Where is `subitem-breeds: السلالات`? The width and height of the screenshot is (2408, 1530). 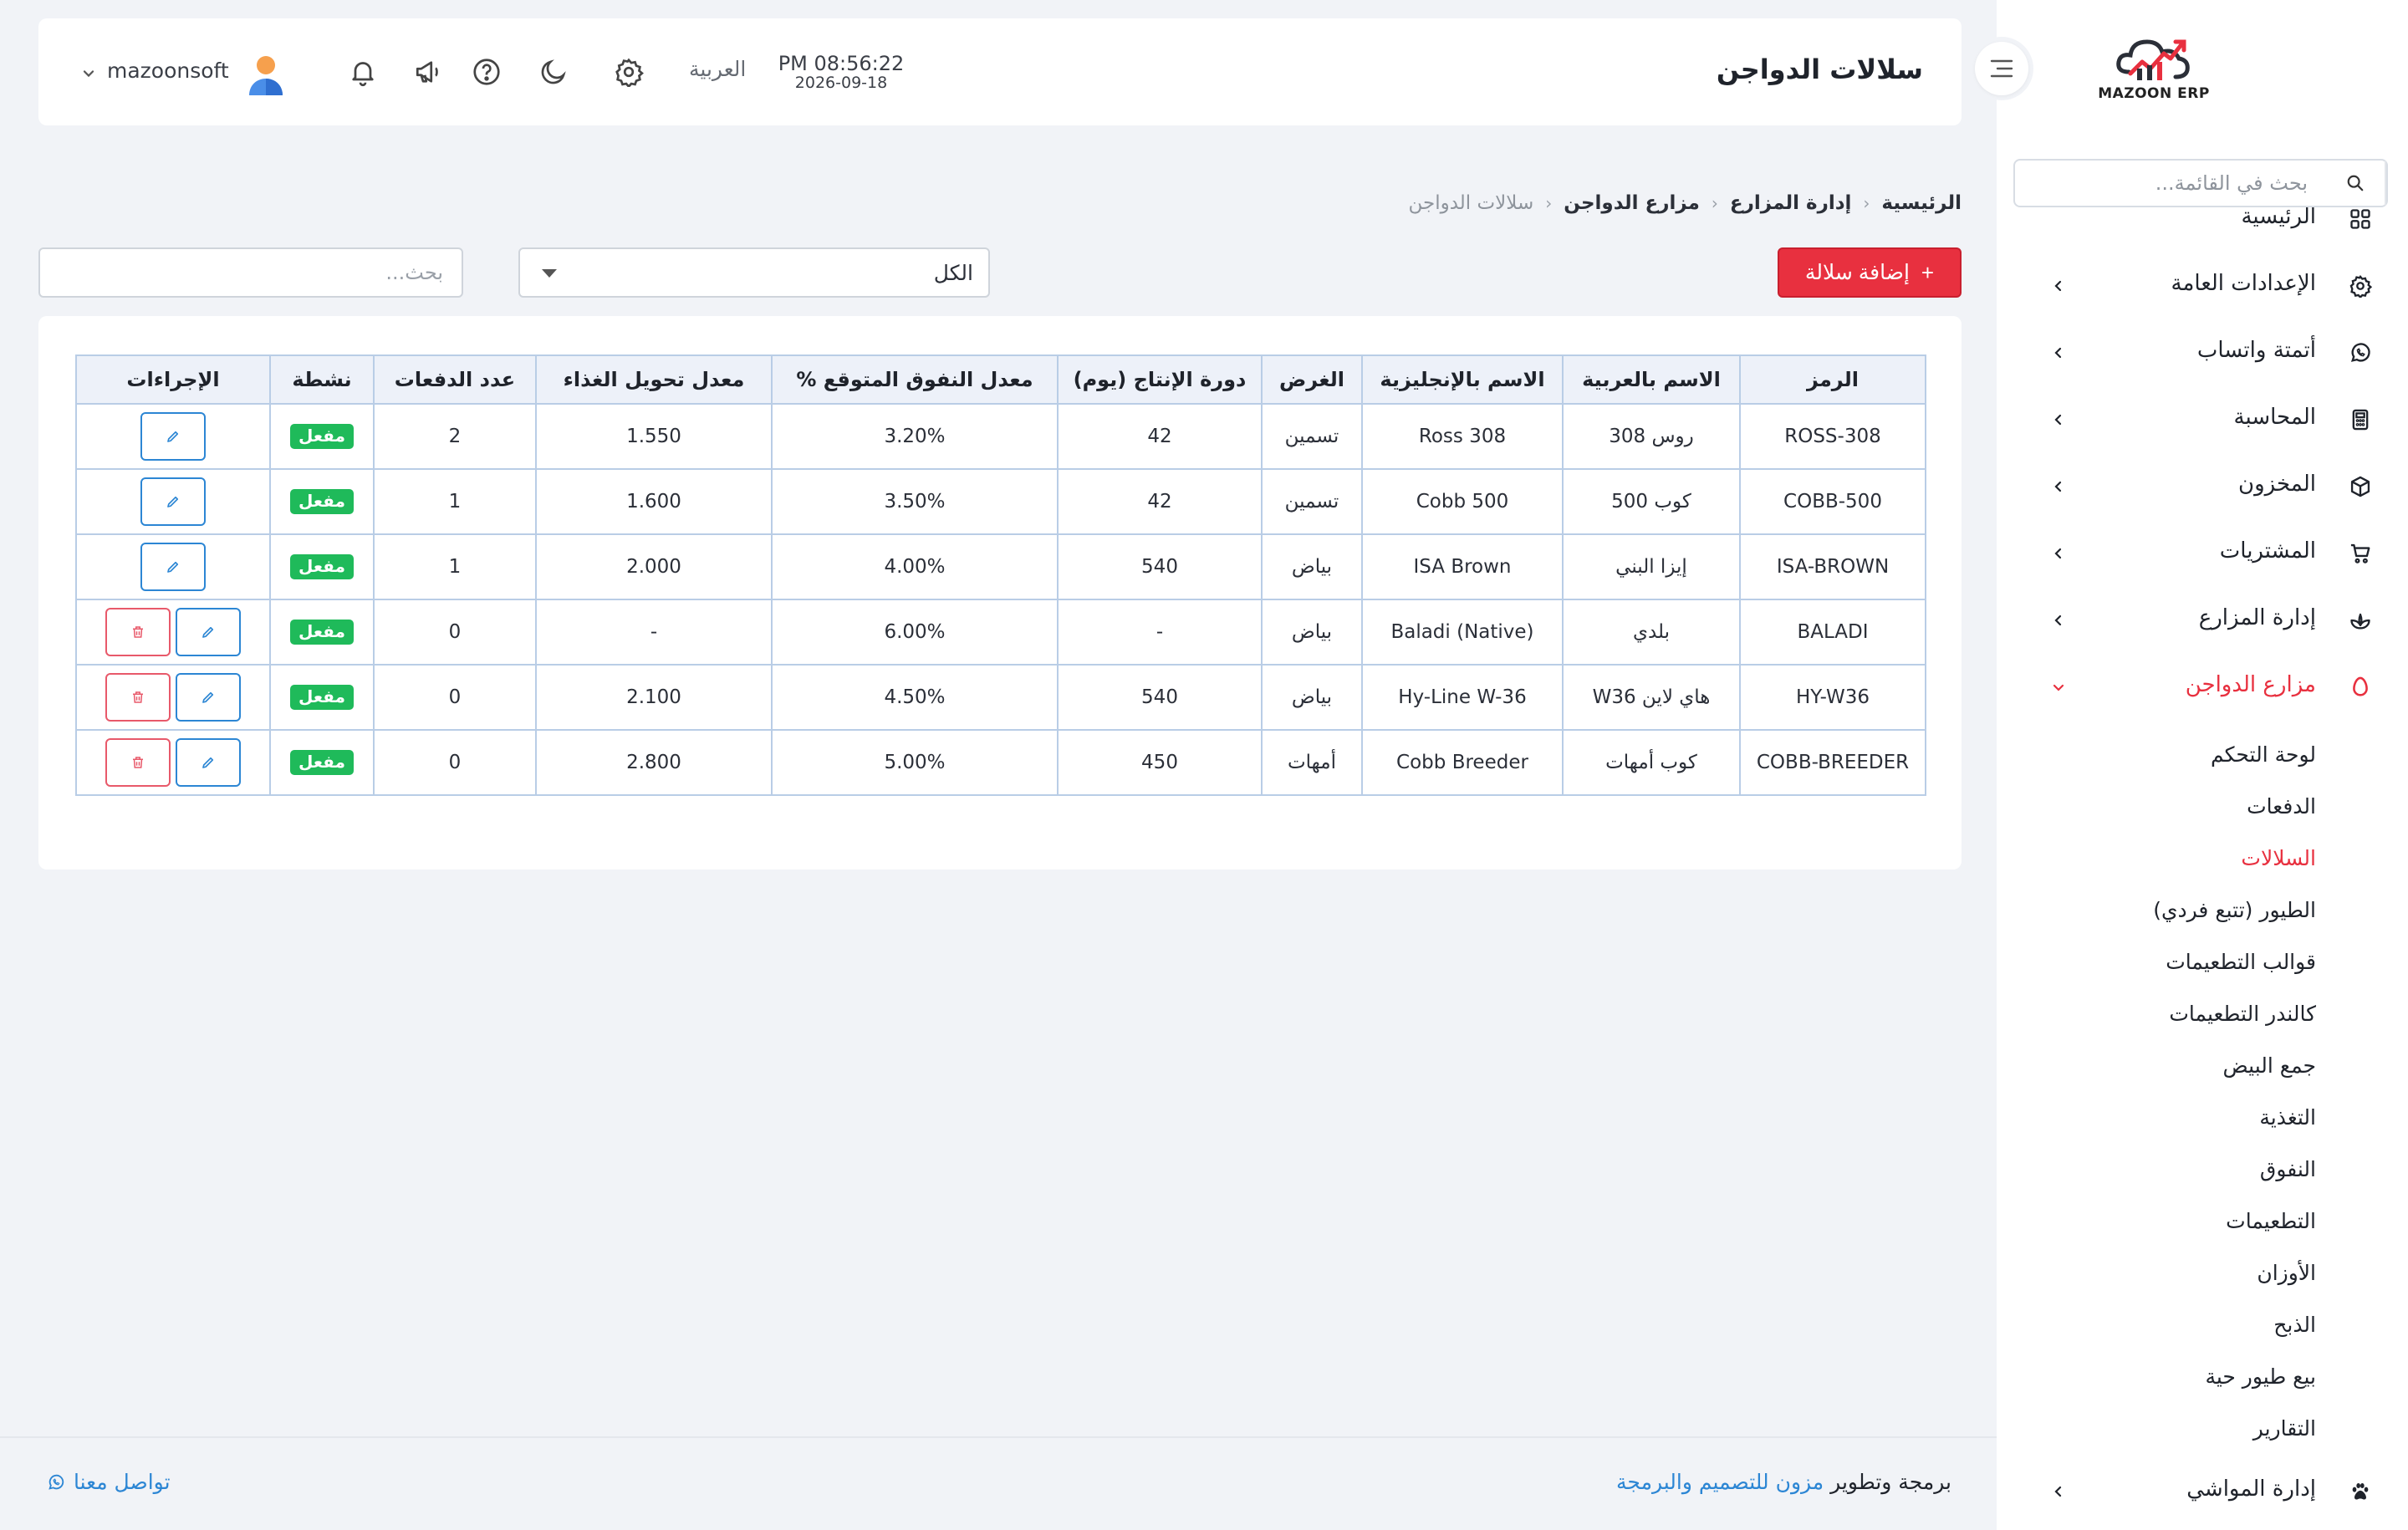
subitem-breeds: السلالات is located at coordinates (2279, 858).